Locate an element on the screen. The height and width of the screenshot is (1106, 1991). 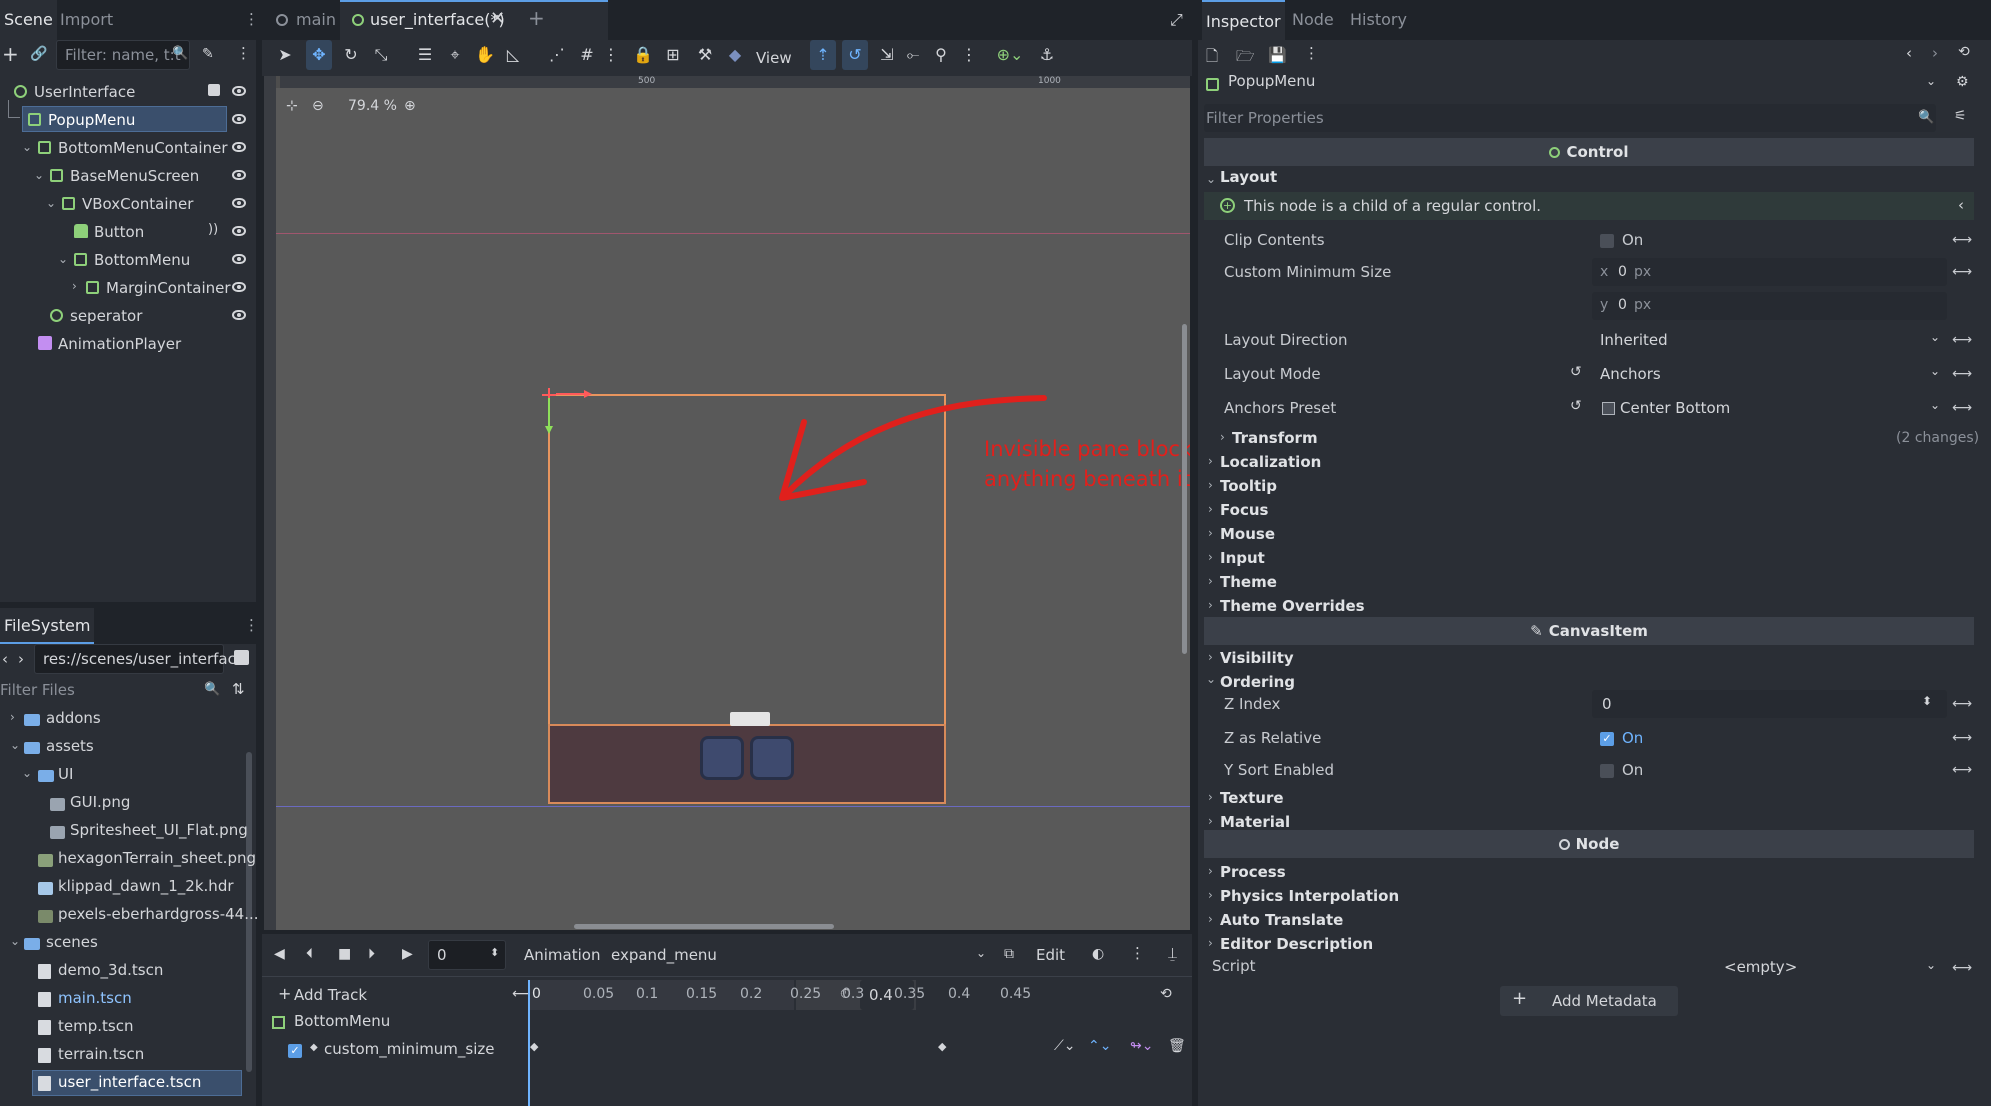
scene-dock-menu-icon: ⋮ is located at coordinates (251, 19).